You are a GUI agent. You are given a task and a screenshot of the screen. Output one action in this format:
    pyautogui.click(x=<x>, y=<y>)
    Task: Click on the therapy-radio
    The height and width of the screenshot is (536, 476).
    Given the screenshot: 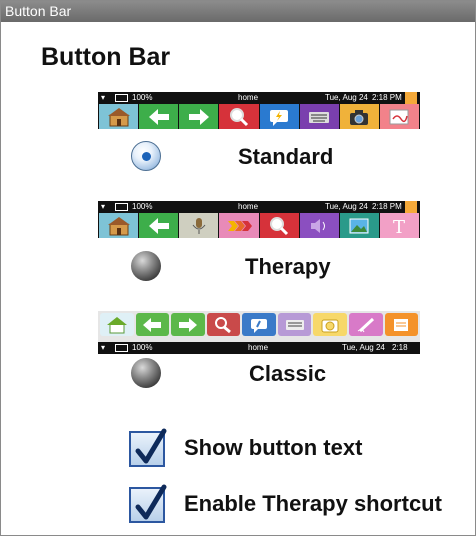 What is the action you would take?
    pyautogui.click(x=146, y=266)
    